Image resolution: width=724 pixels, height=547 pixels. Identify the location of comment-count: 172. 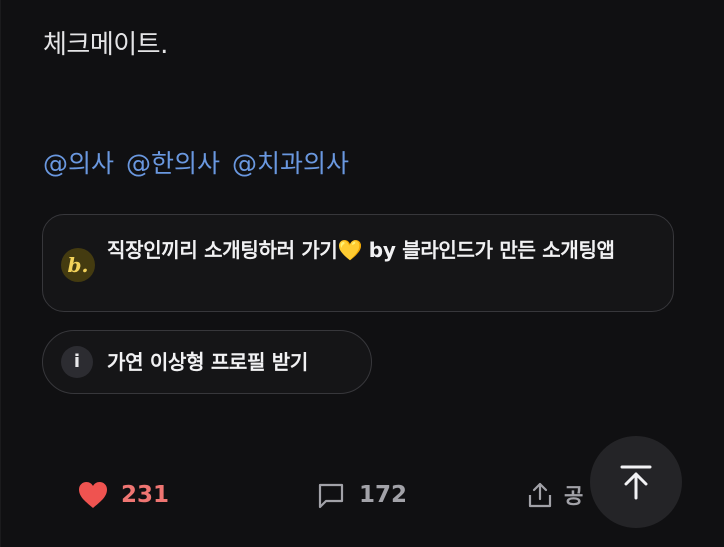
(383, 495).